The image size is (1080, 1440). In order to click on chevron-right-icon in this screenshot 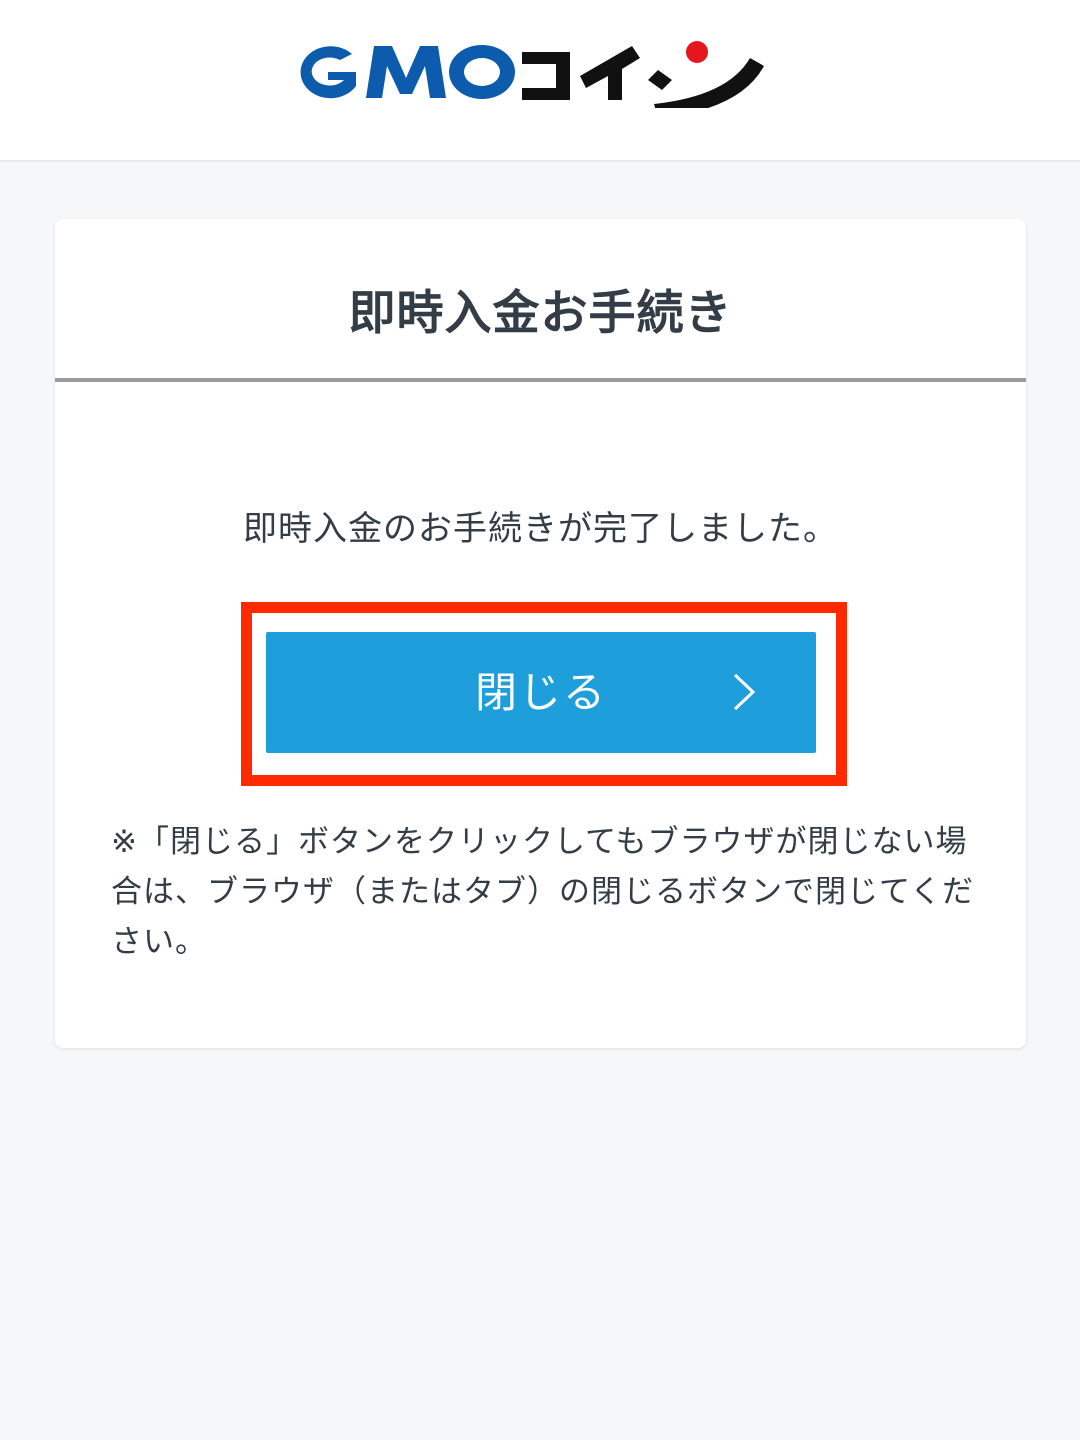, I will do `click(744, 692)`.